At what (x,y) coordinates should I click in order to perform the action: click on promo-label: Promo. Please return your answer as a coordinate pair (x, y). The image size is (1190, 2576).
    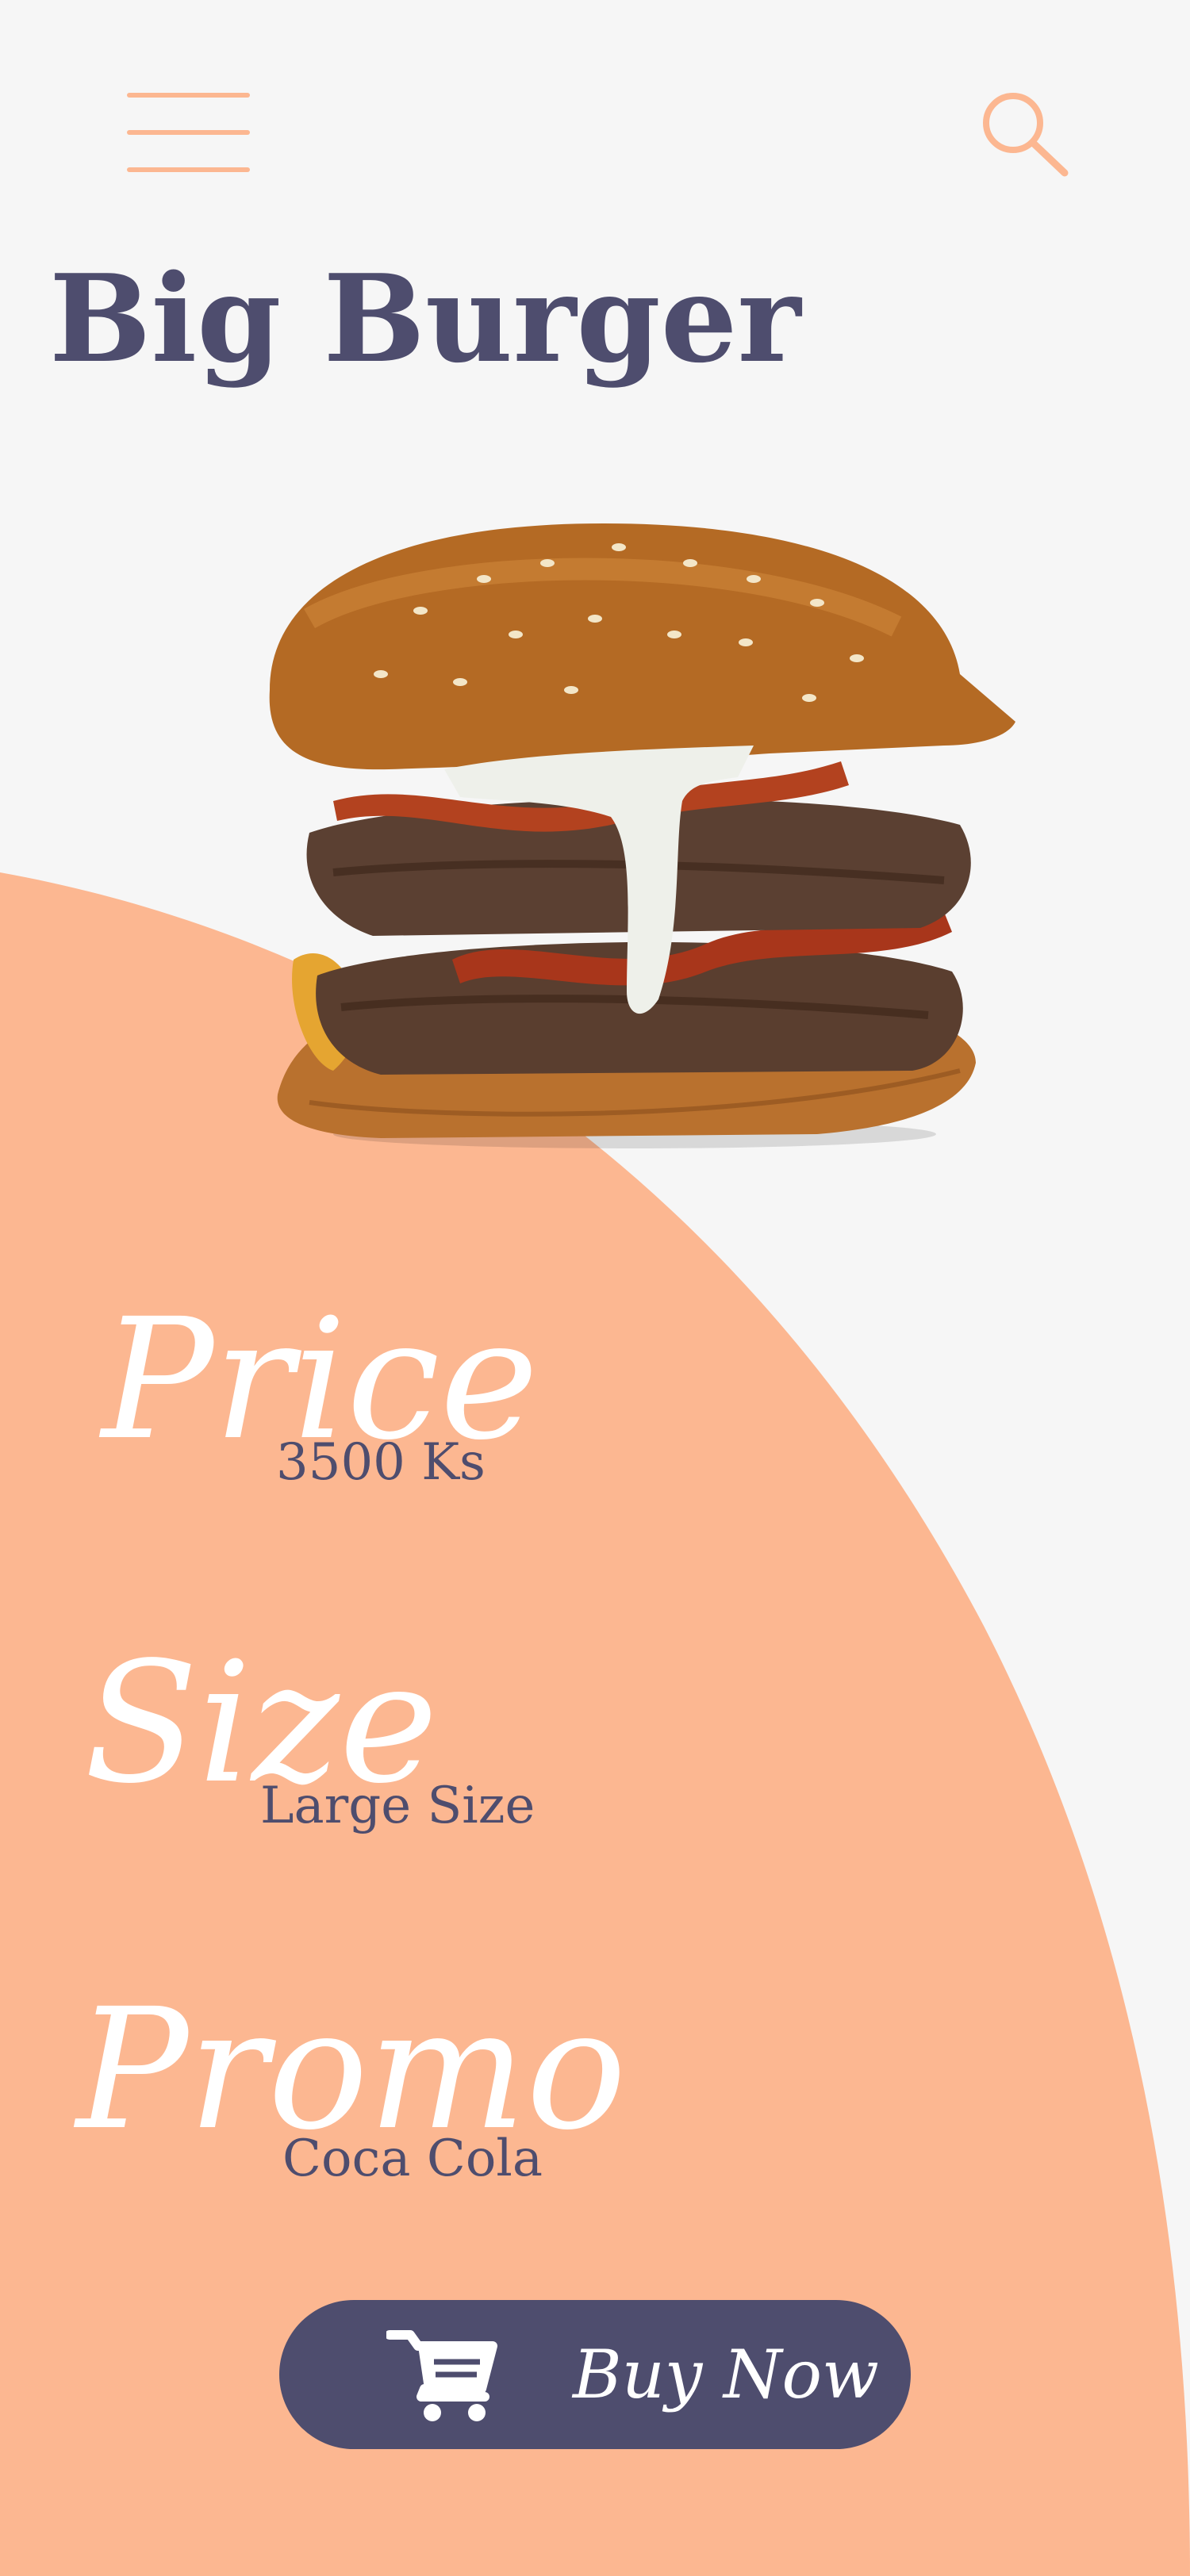
    Looking at the image, I should click on (351, 2069).